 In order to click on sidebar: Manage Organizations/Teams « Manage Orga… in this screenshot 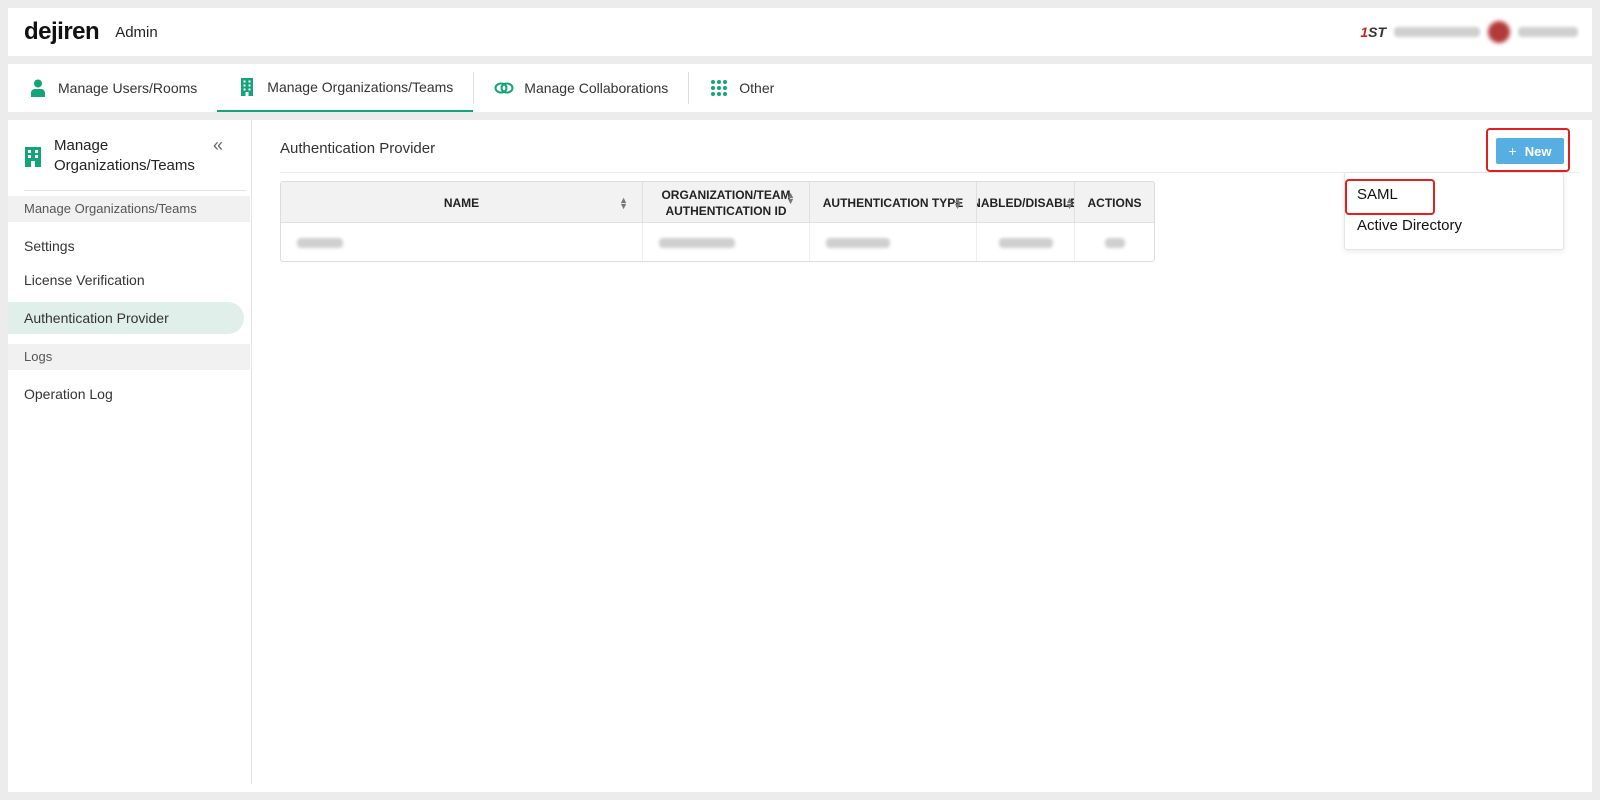, I will do `click(130, 452)`.